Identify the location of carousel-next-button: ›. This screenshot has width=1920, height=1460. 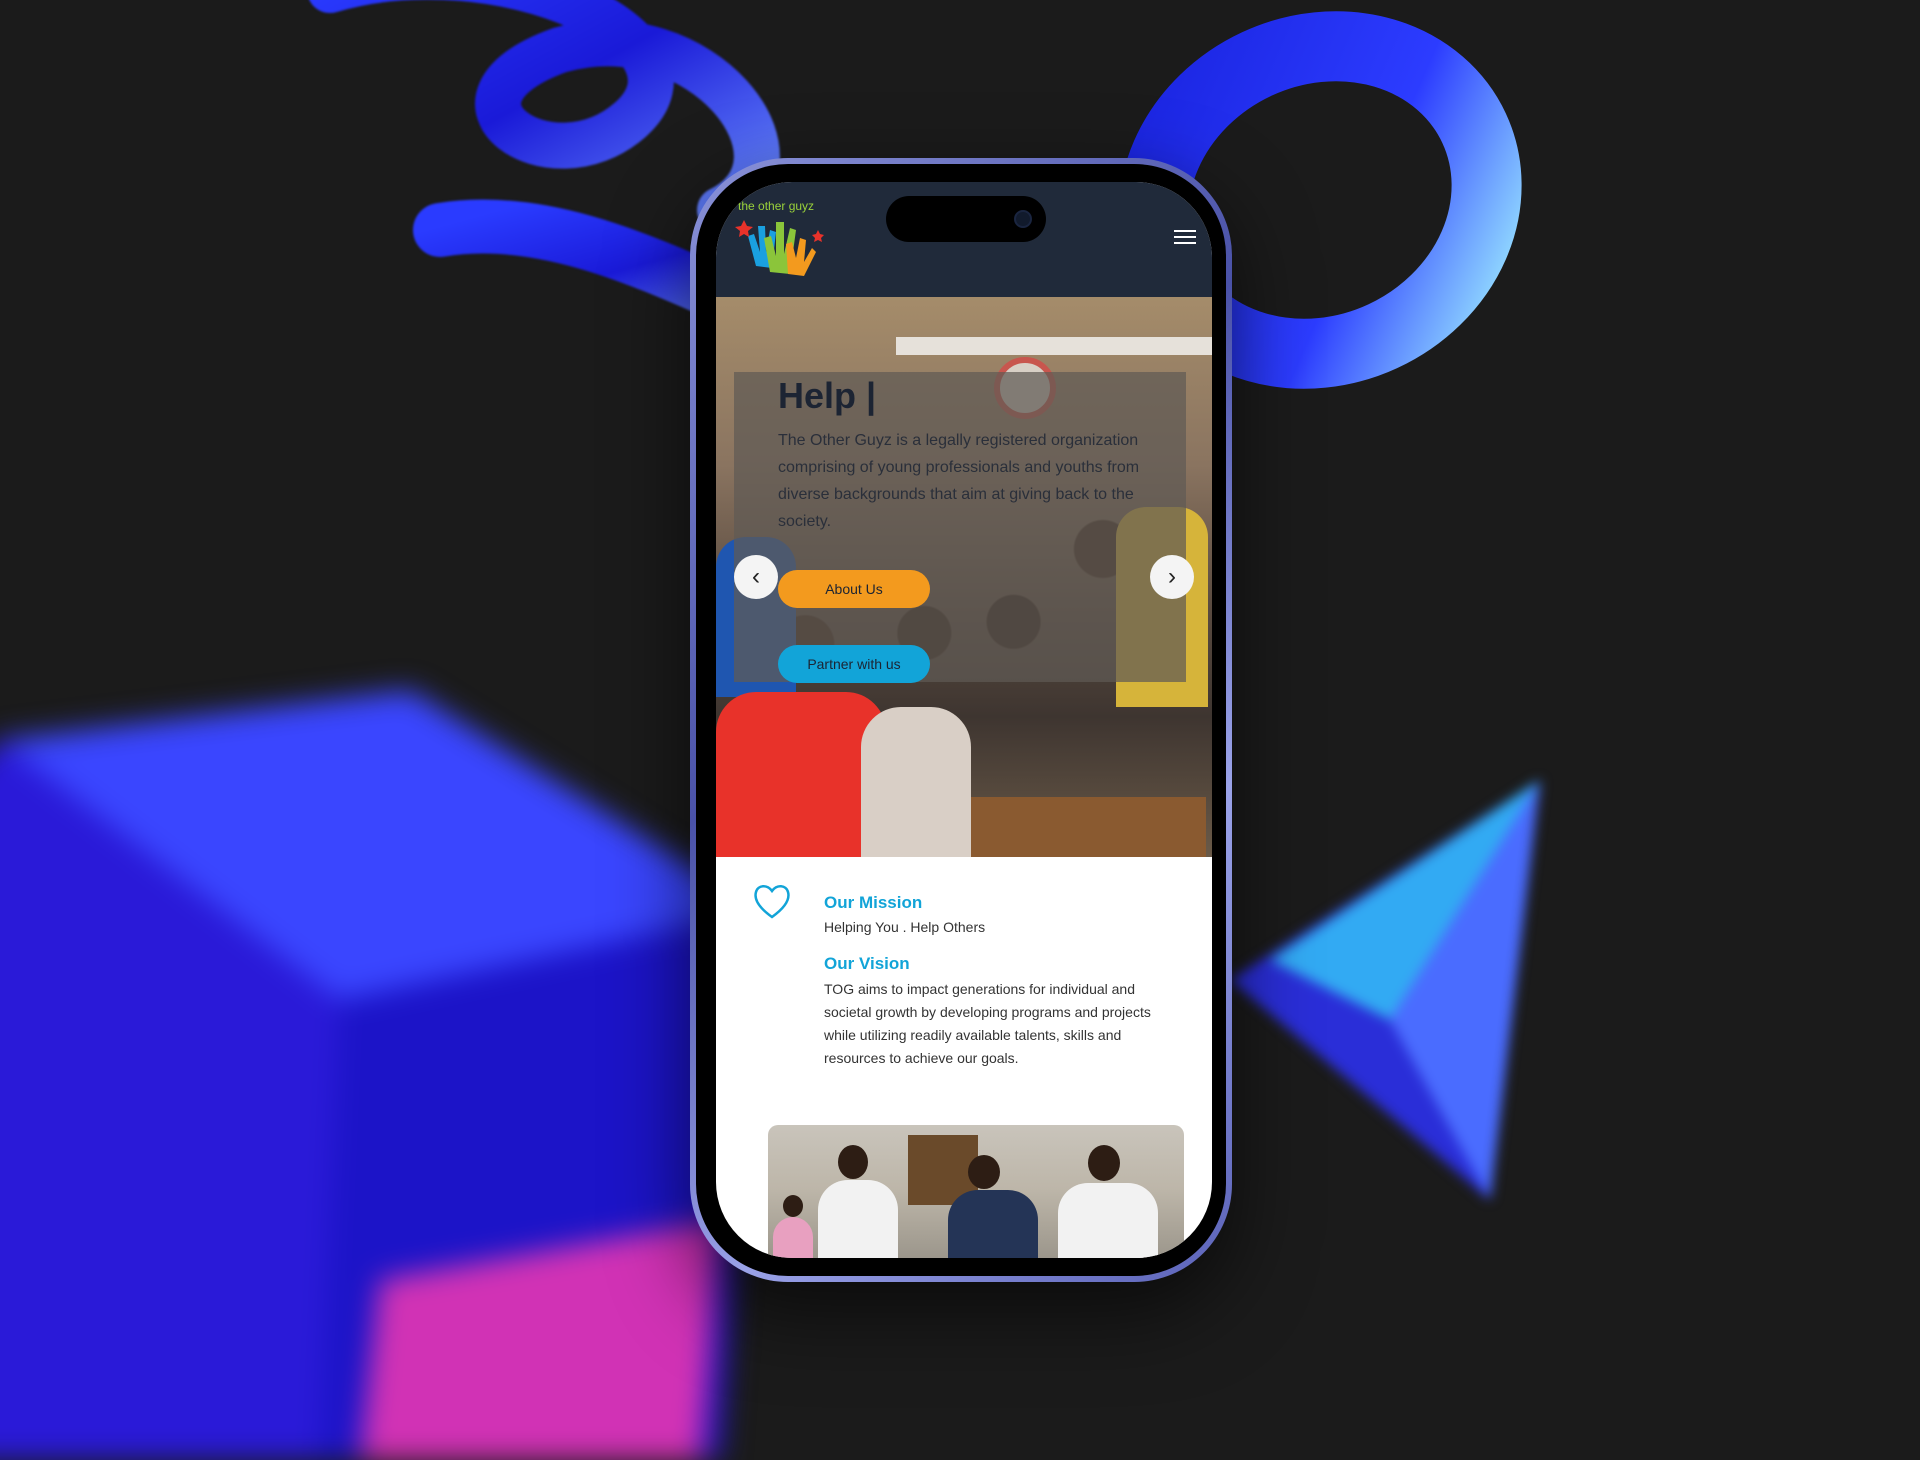
(1172, 577).